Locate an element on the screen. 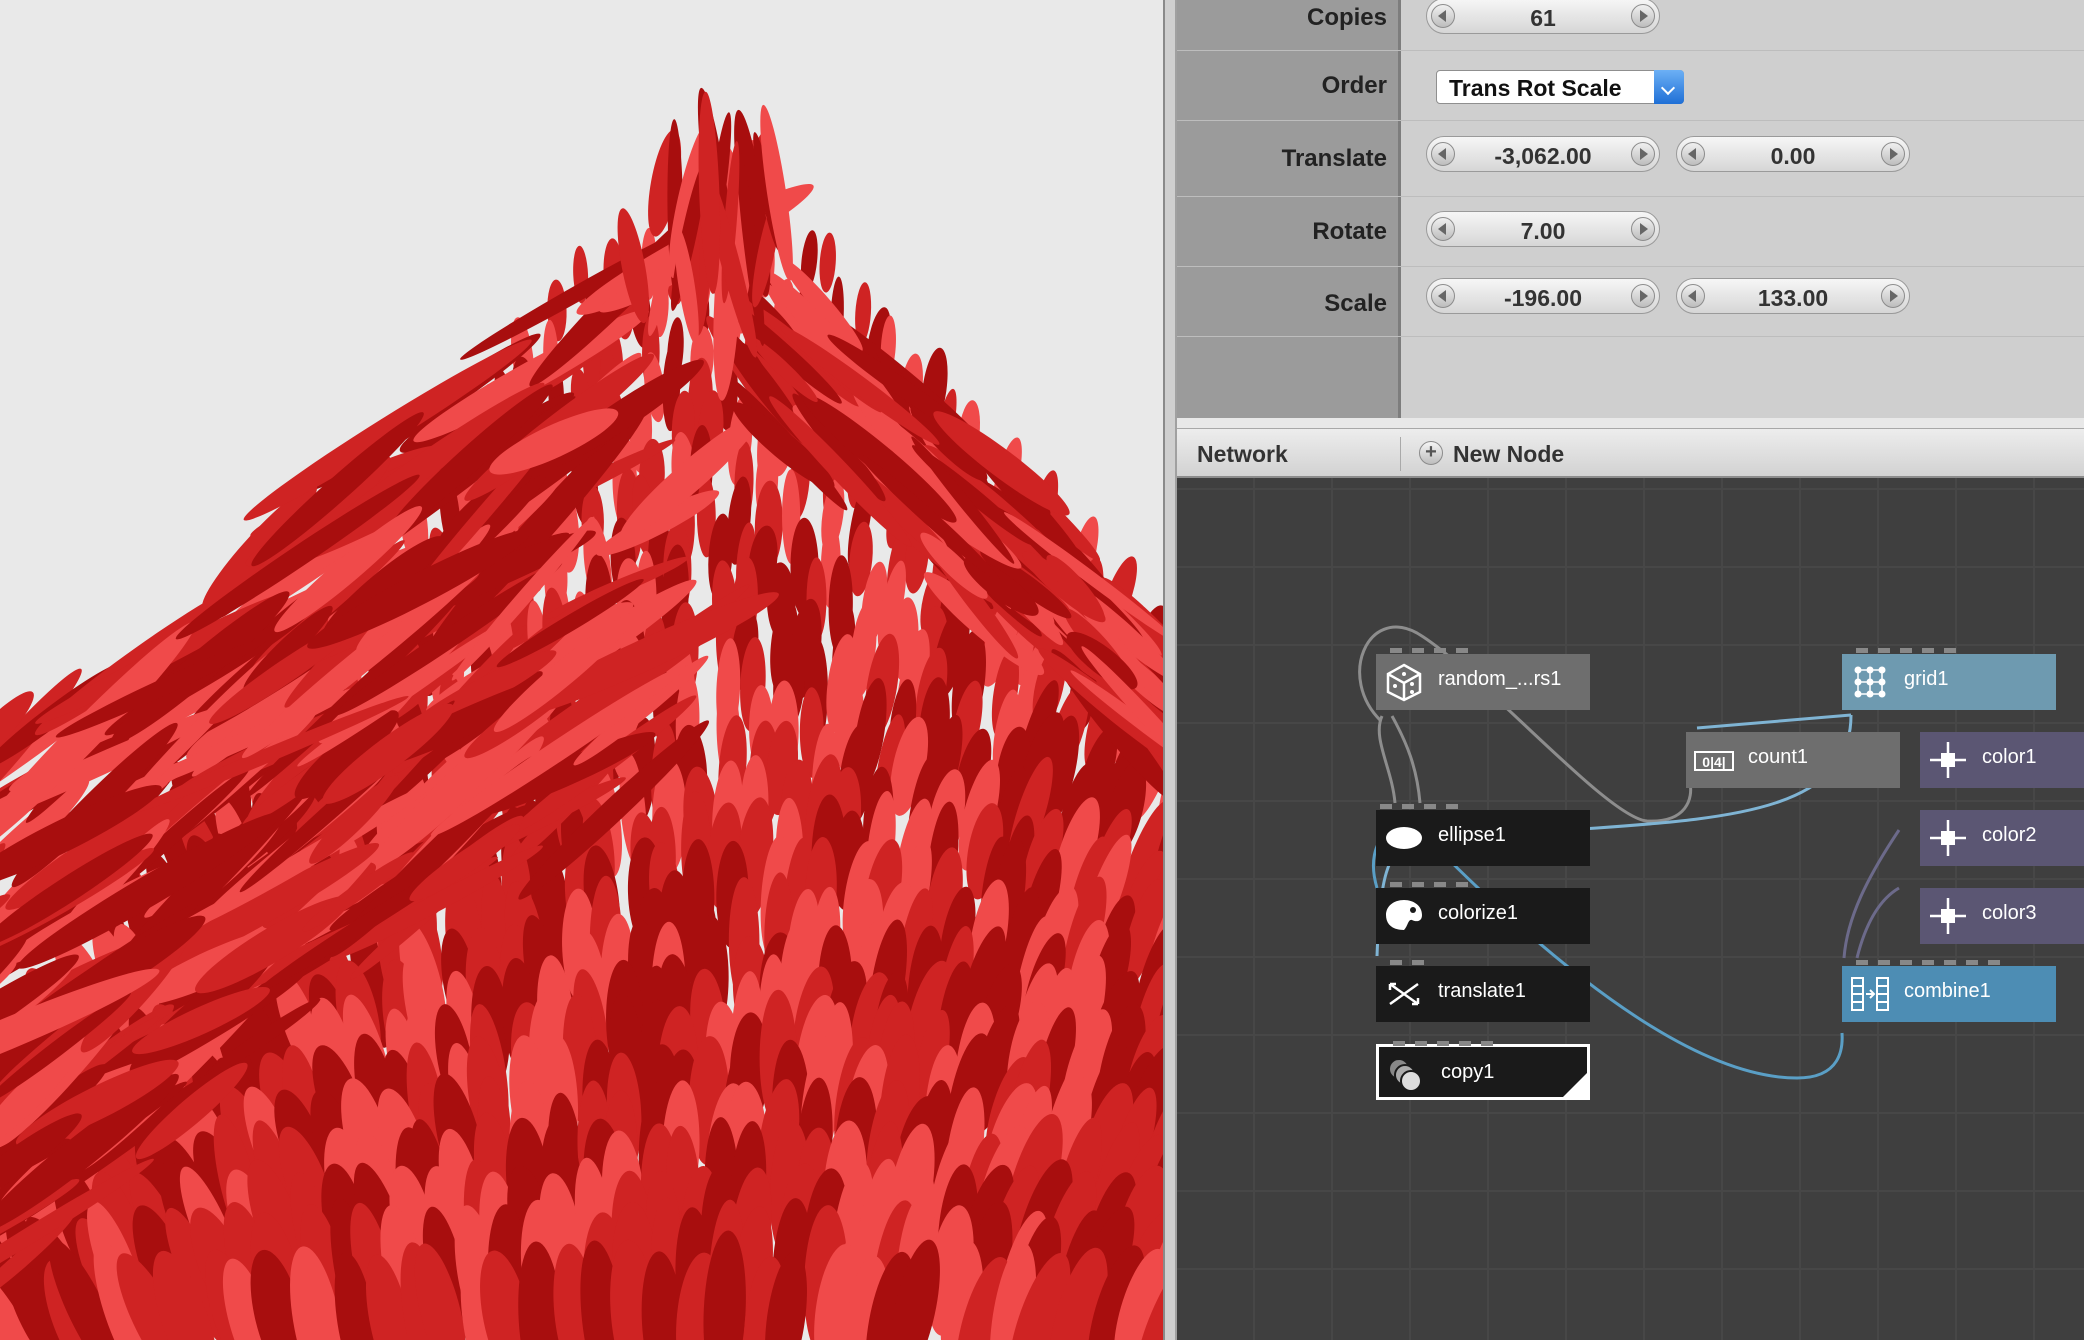  move-arrows-icon is located at coordinates (1404, 994).